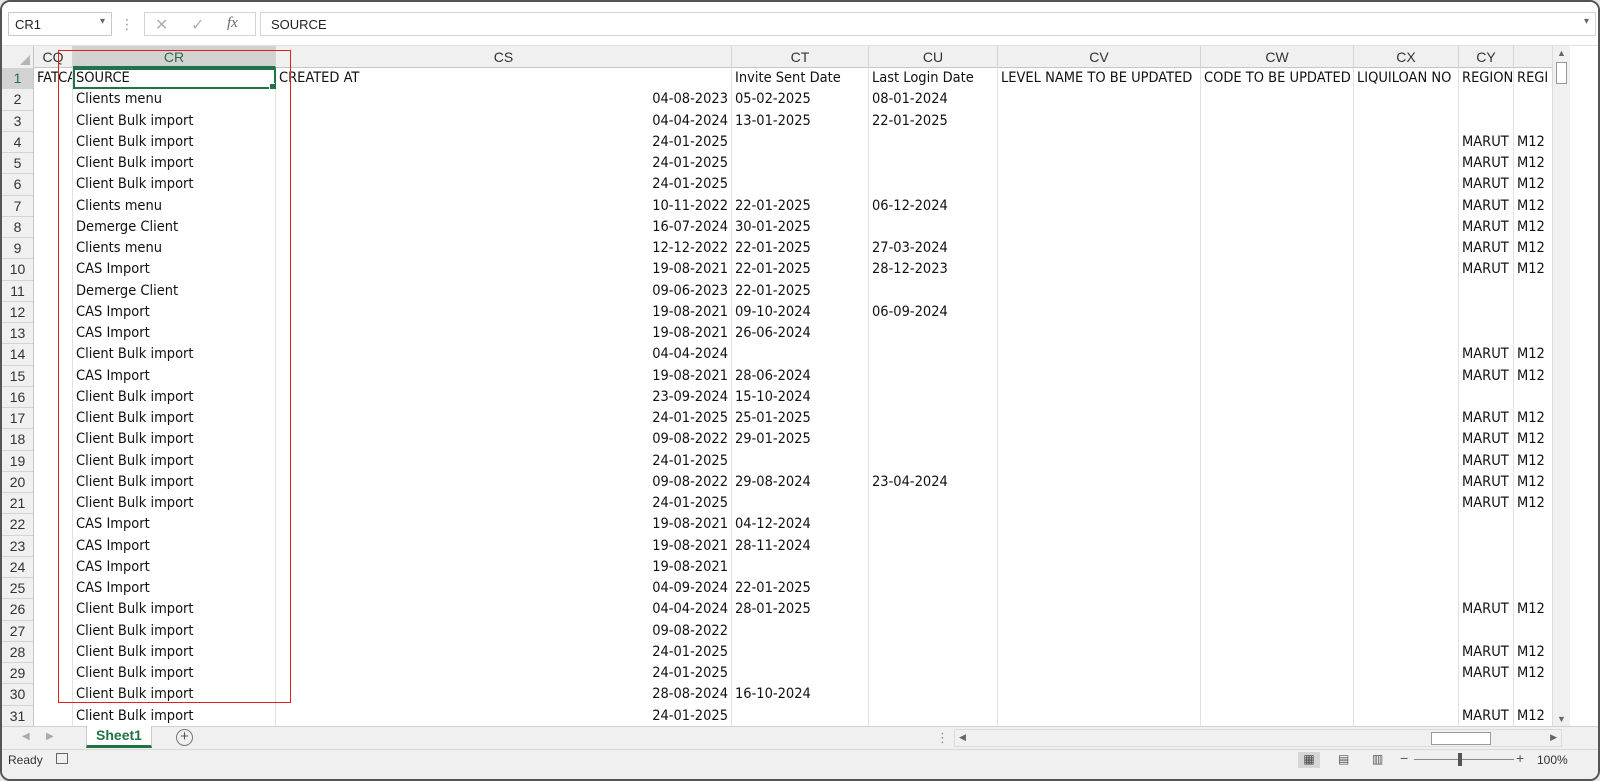 This screenshot has width=1600, height=781. What do you see at coordinates (17, 249) in the screenshot?
I see `row-header: 9` at bounding box center [17, 249].